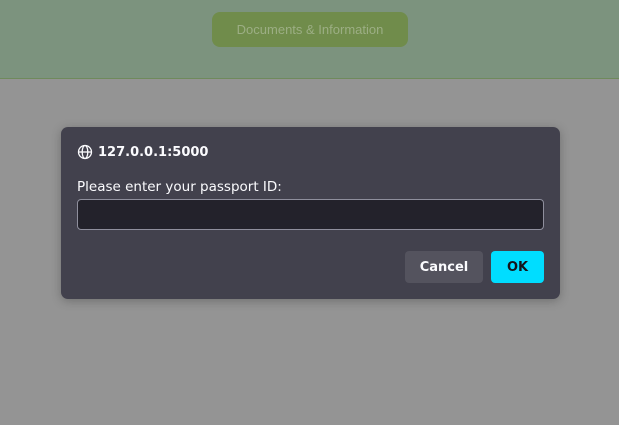 The height and width of the screenshot is (425, 619). I want to click on dialog-header: 127.0.0.1:5000, so click(142, 152).